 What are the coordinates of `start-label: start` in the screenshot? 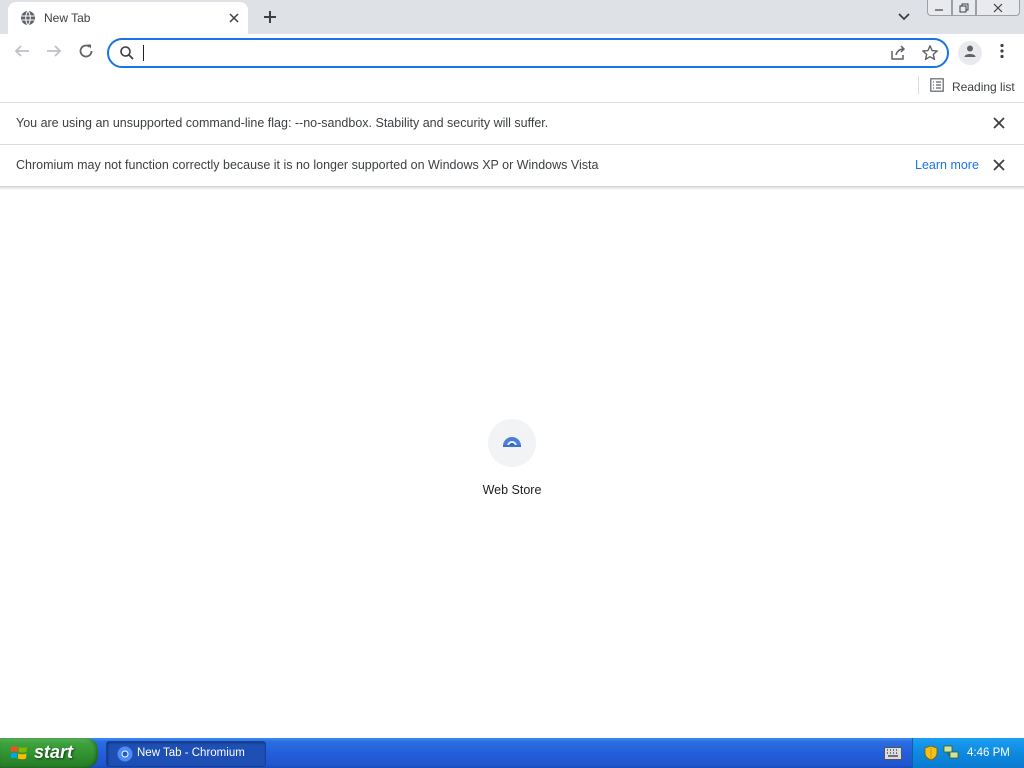 It's located at (54, 752).